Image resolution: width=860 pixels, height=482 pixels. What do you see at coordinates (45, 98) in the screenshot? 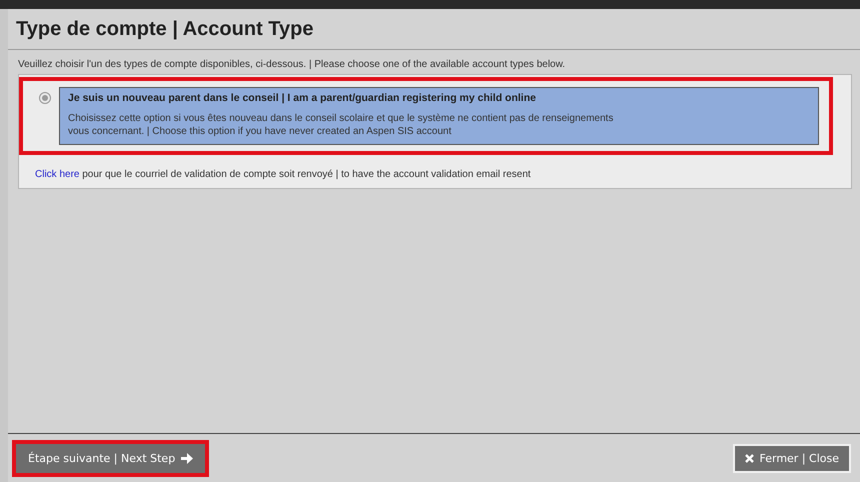
I see `radio-button` at bounding box center [45, 98].